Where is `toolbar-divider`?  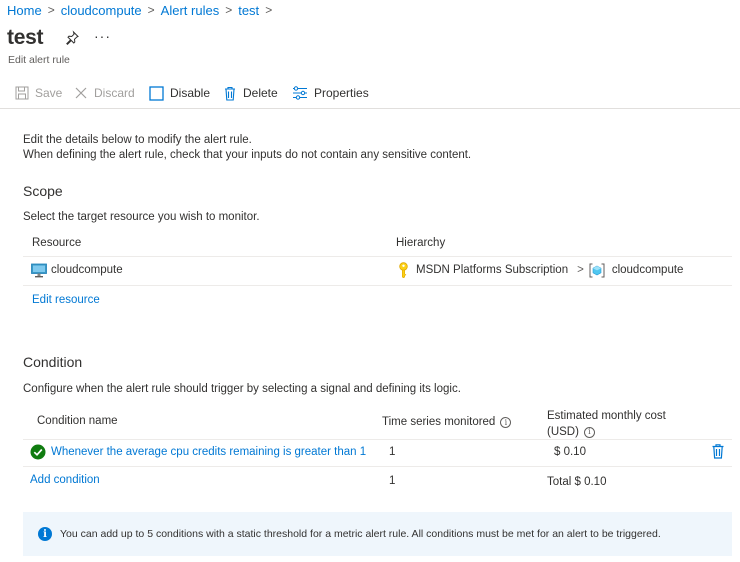 toolbar-divider is located at coordinates (370, 108).